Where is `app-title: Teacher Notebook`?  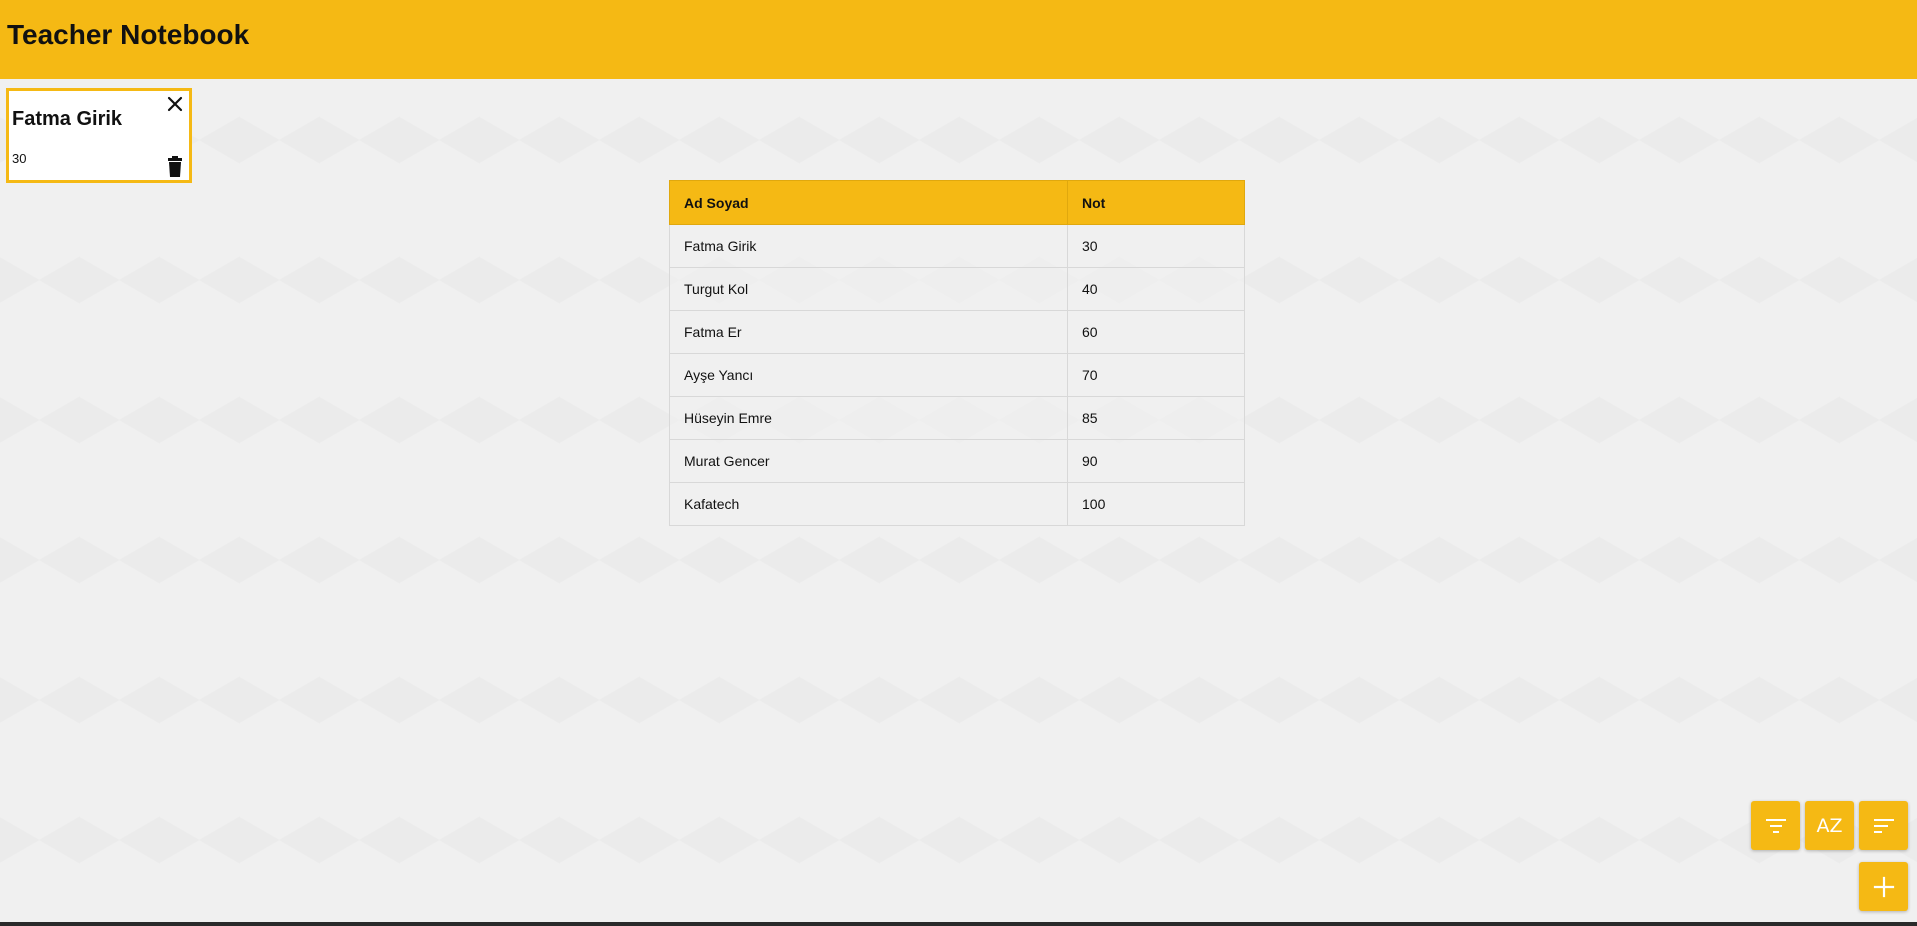 app-title: Teacher Notebook is located at coordinates (128, 34).